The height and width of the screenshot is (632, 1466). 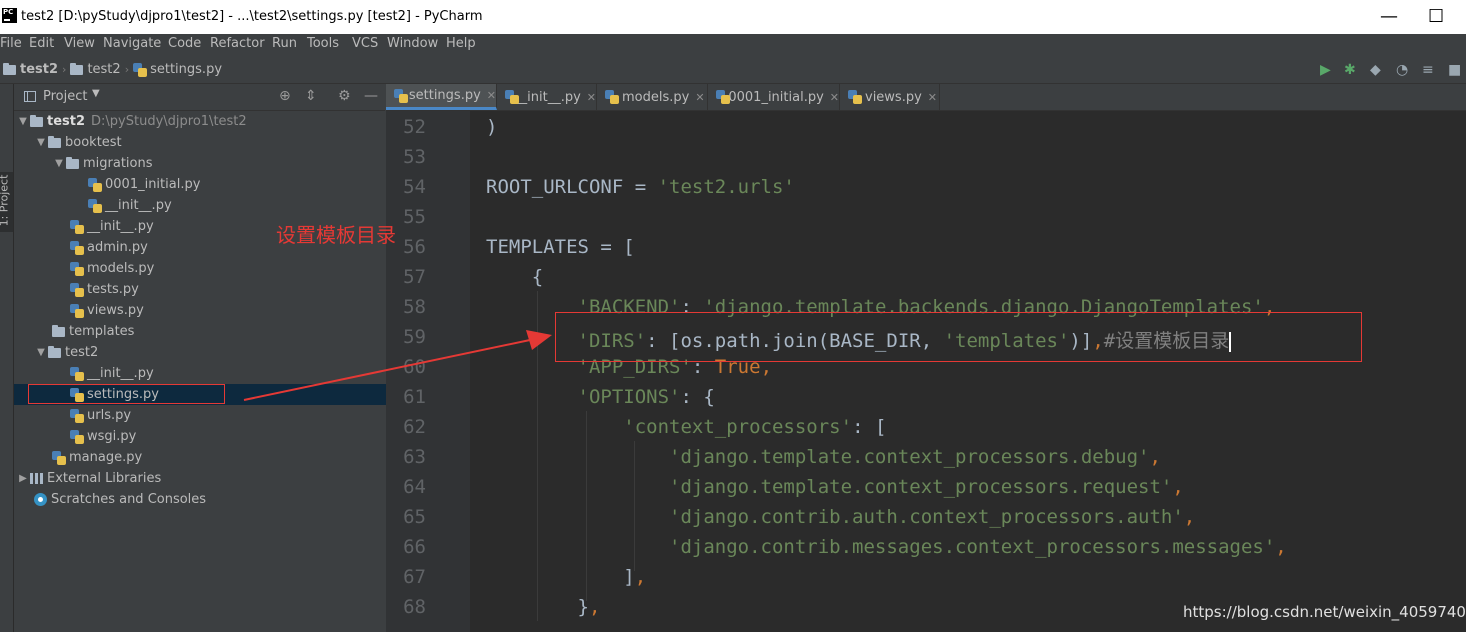 I want to click on annotation-arrow, so click(x=397, y=365).